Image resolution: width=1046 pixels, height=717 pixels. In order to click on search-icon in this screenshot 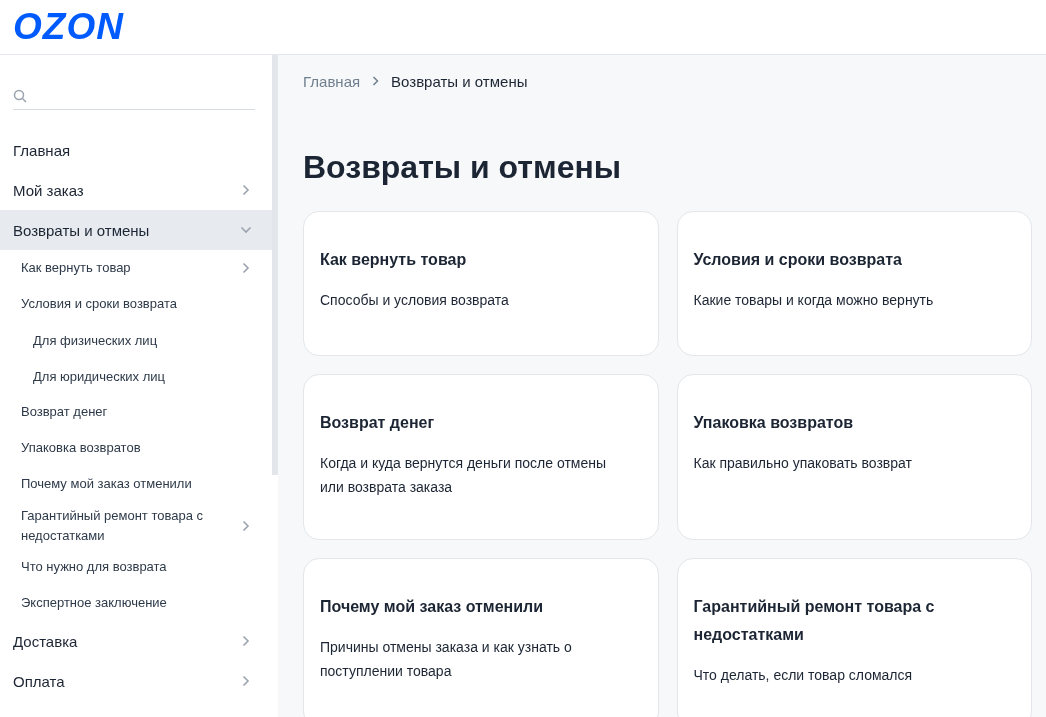, I will do `click(20, 96)`.